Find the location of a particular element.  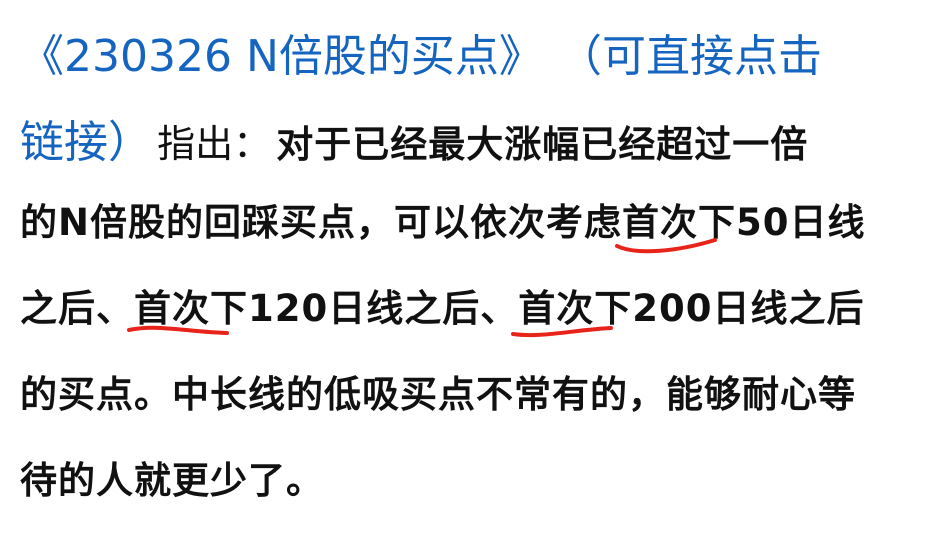

highlight-120-day-line: 首次下120日线 is located at coordinates (266, 306).